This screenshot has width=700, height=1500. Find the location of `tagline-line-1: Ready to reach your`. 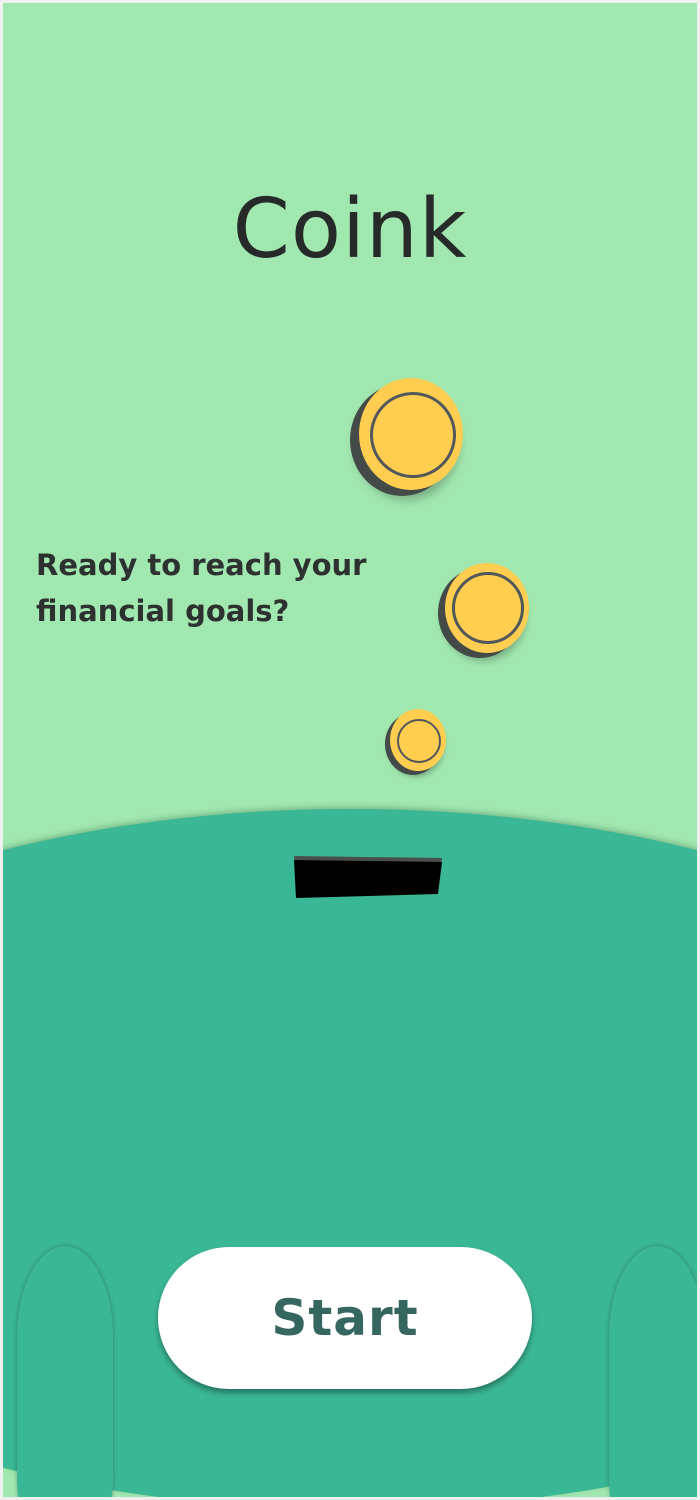

tagline-line-1: Ready to reach your is located at coordinates (201, 565).